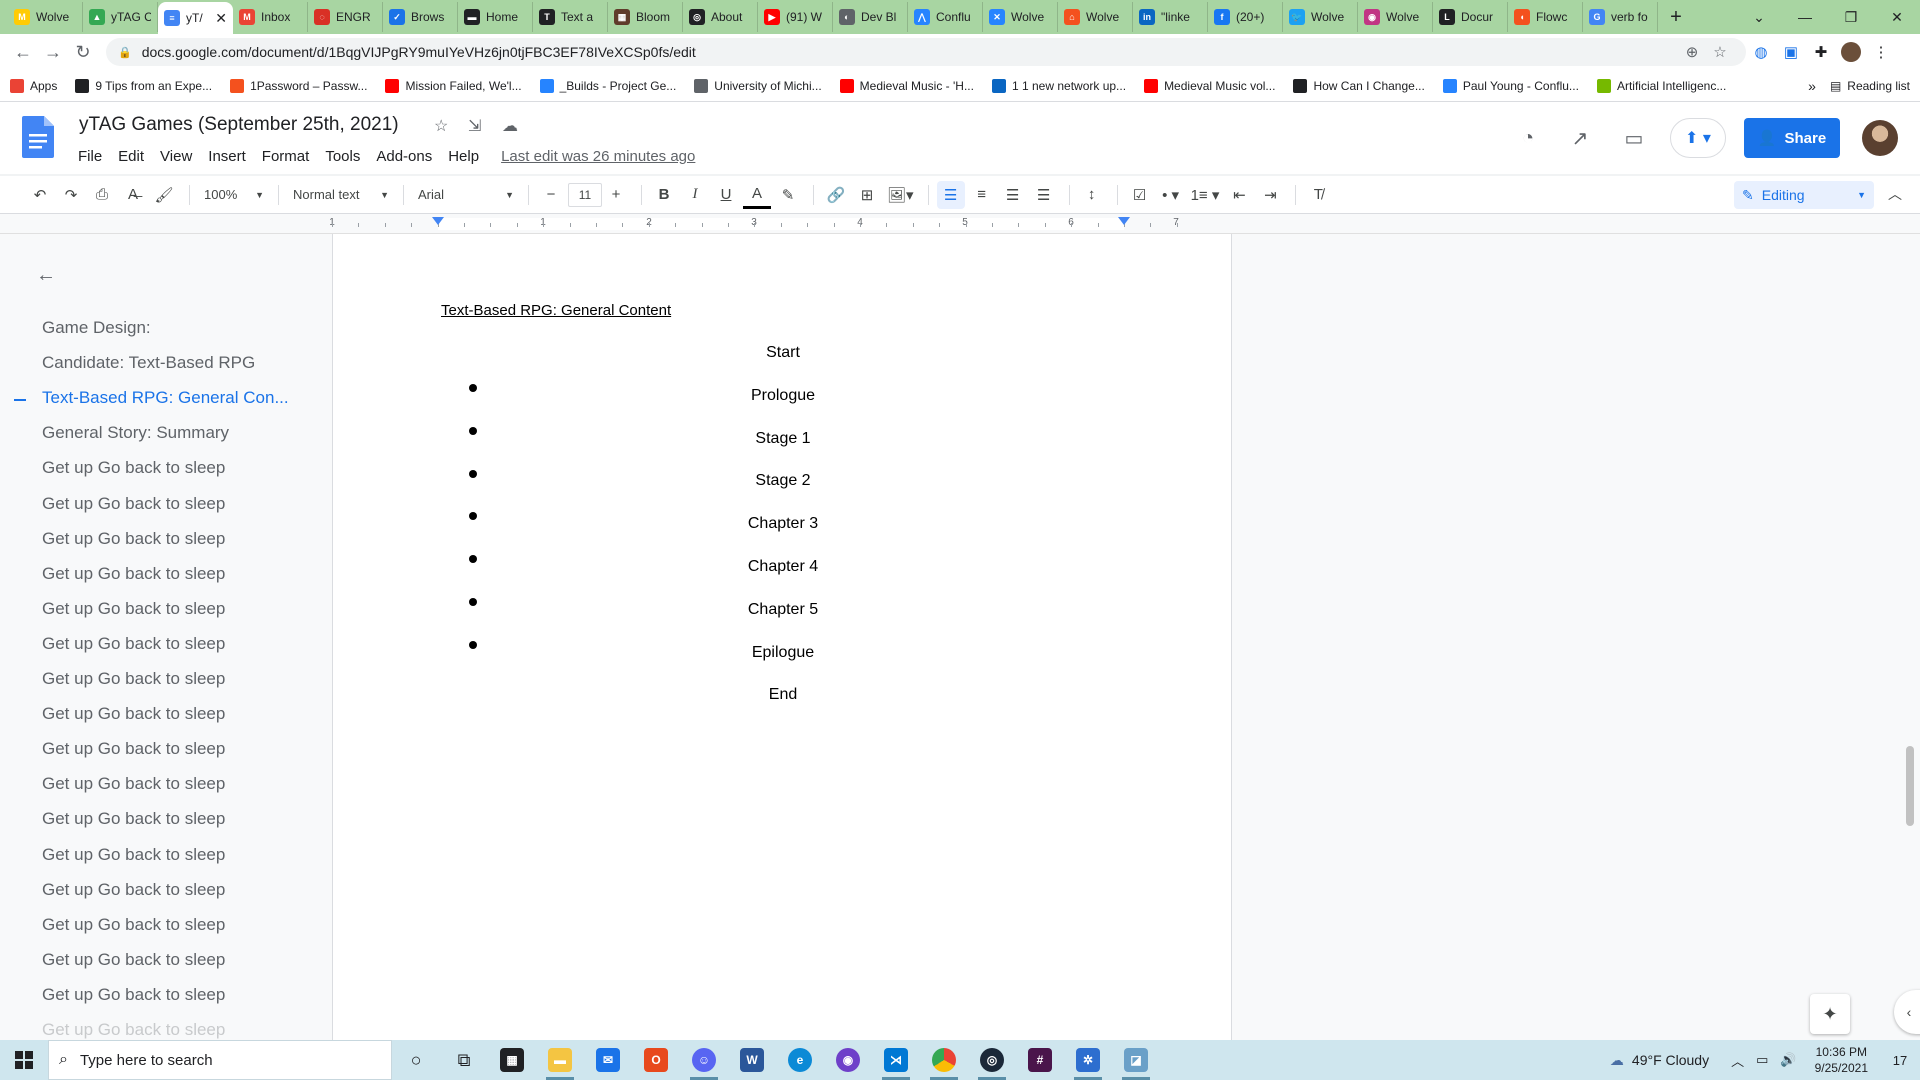  What do you see at coordinates (1910, 786) in the screenshot?
I see `vertical-scrollbar` at bounding box center [1910, 786].